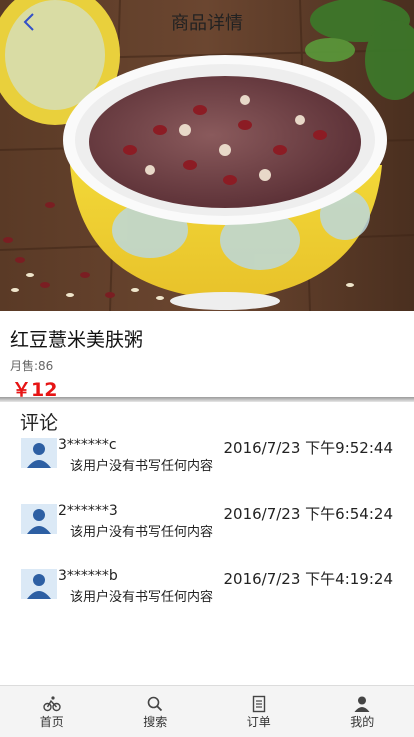  What do you see at coordinates (308, 578) in the screenshot?
I see `comment-time: 2016/7/23 下午4:19:24` at bounding box center [308, 578].